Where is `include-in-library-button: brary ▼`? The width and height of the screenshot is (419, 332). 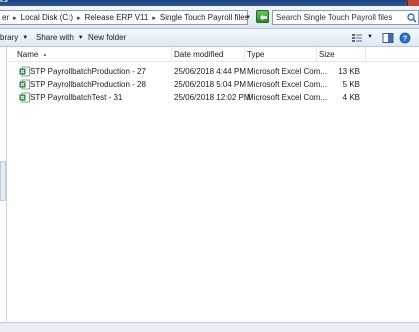 include-in-library-button: brary ▼ is located at coordinates (14, 37).